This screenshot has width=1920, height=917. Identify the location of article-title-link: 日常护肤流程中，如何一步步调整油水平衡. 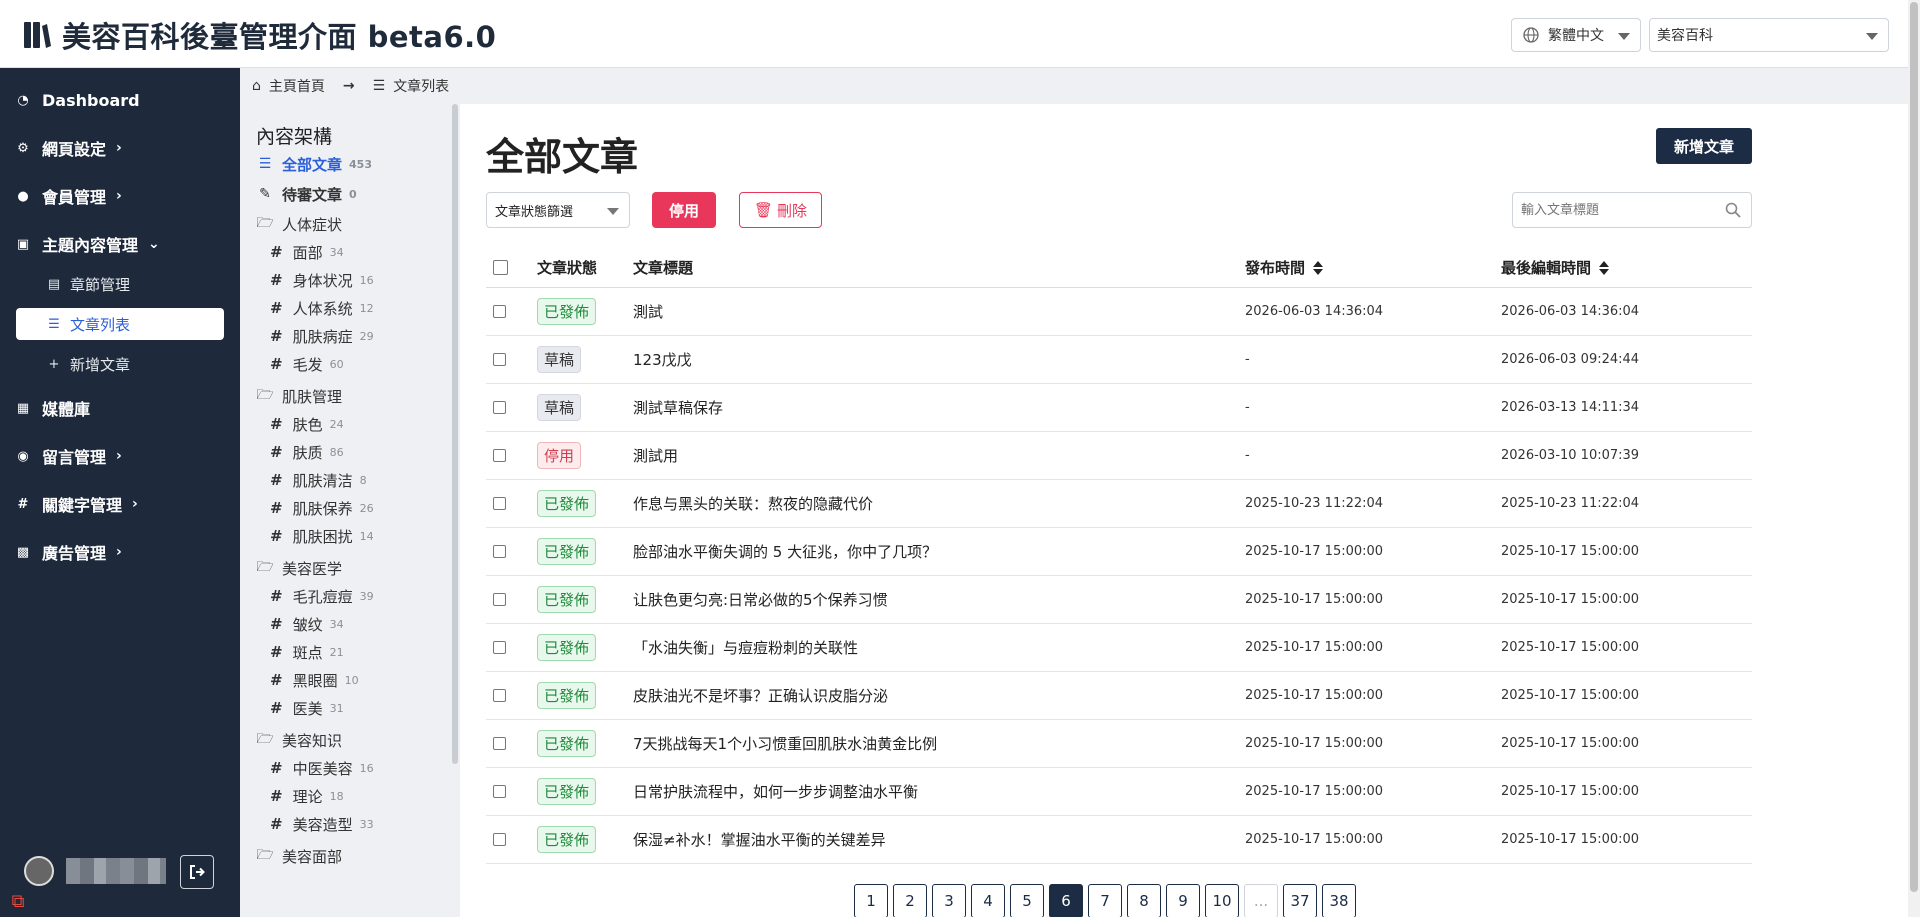
(775, 791).